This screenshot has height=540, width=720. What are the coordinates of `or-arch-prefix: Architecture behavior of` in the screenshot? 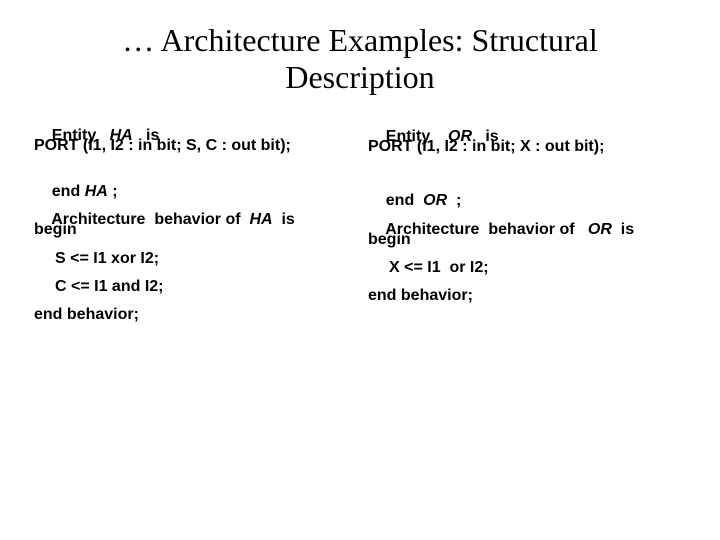 It's located at (480, 229).